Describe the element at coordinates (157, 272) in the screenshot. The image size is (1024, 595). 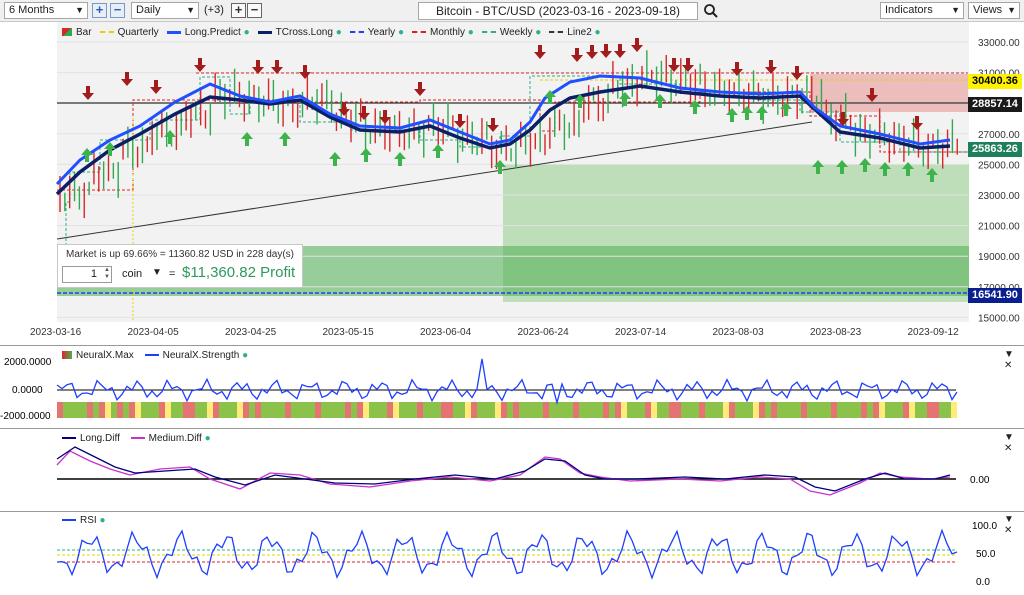
I see `chevron-down-icon: ▼` at that location.